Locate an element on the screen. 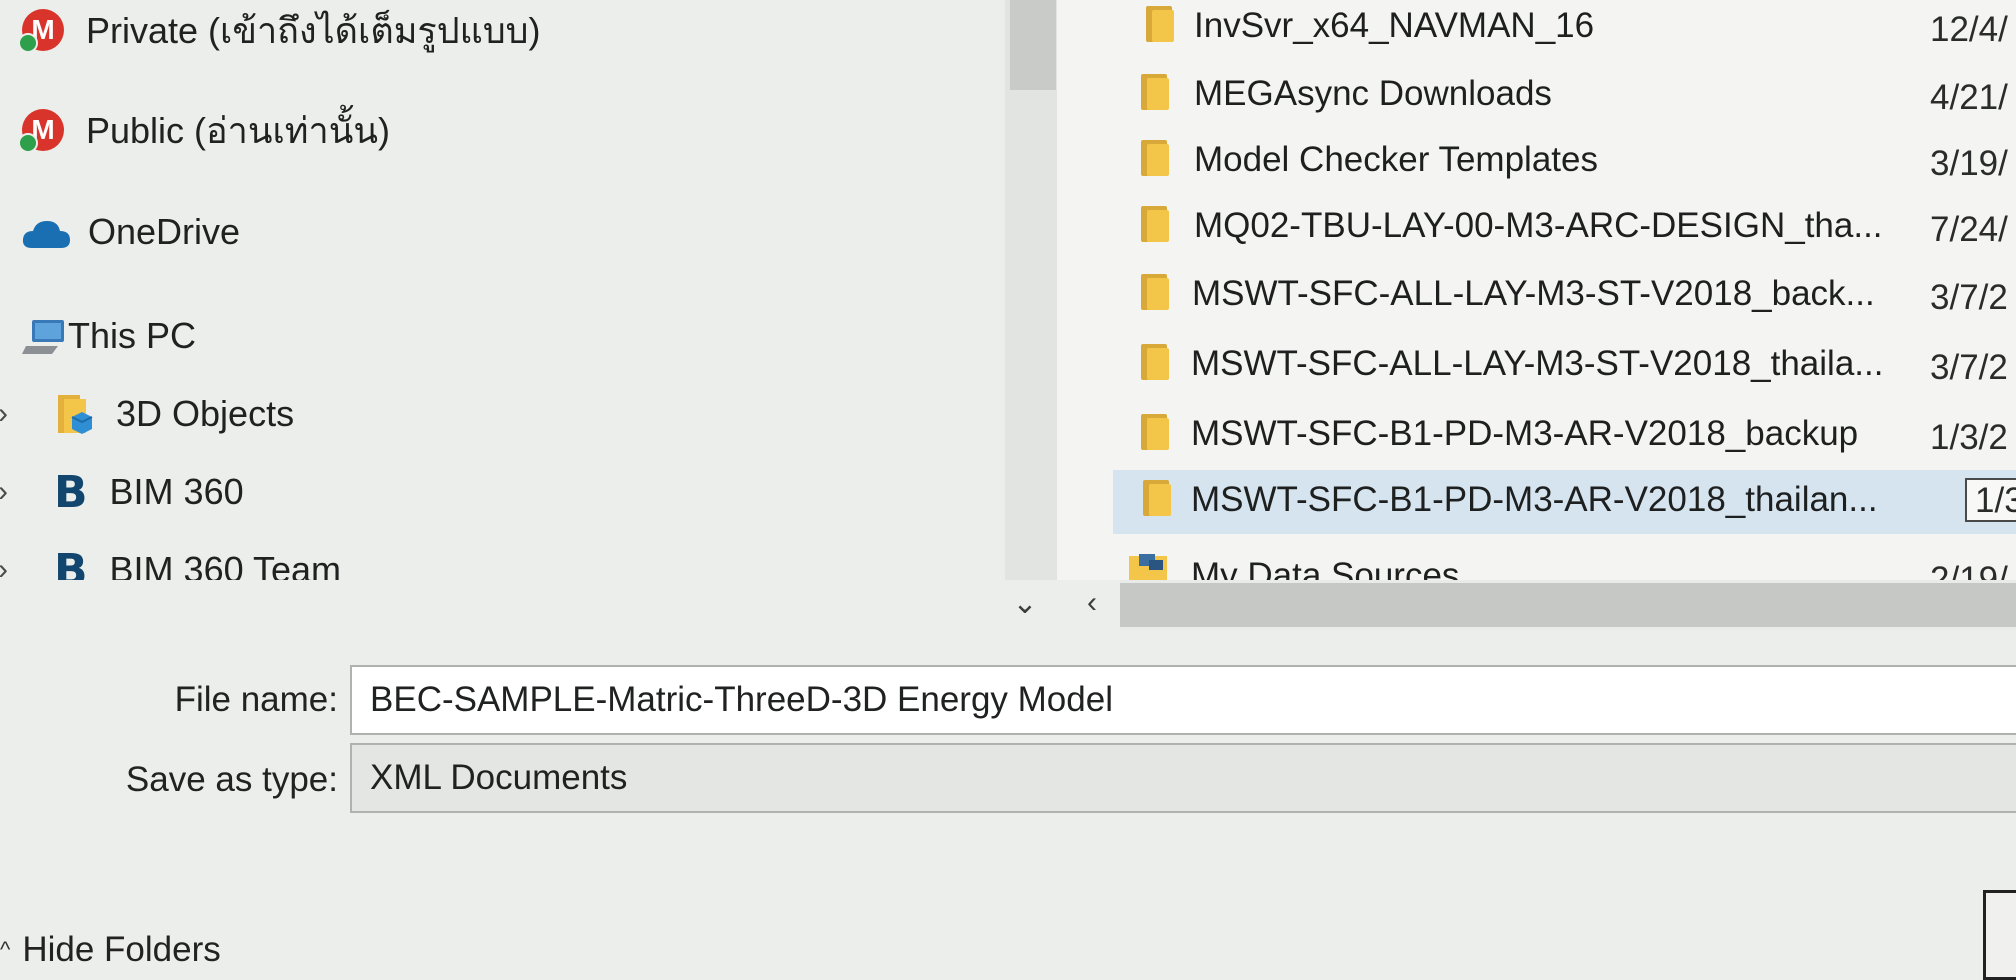 The width and height of the screenshot is (2016, 980). savetype-select: XML Documents is located at coordinates (1183, 778).